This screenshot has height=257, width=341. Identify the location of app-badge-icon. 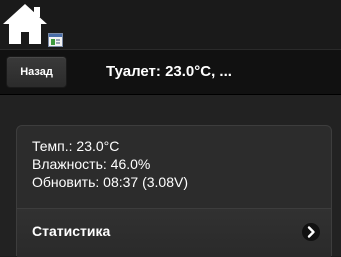
(55, 40).